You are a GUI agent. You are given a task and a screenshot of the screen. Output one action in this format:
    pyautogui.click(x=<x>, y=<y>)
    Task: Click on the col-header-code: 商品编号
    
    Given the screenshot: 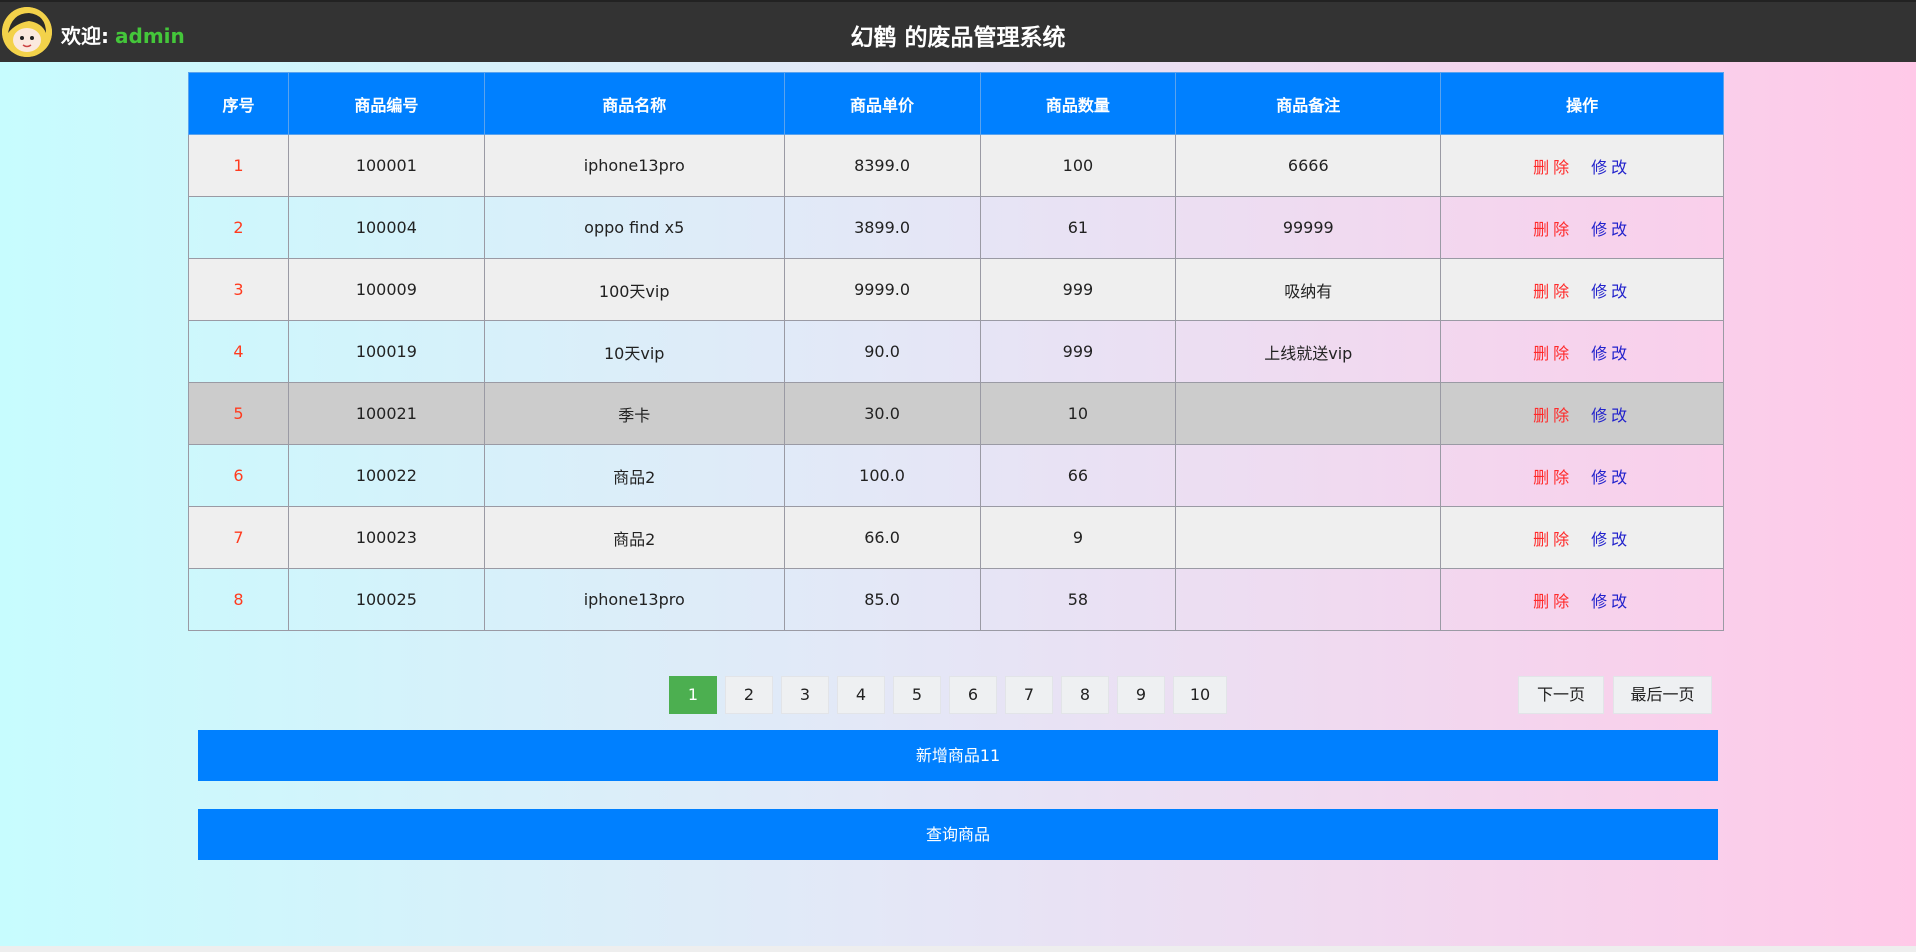 What is the action you would take?
    pyautogui.click(x=386, y=103)
    